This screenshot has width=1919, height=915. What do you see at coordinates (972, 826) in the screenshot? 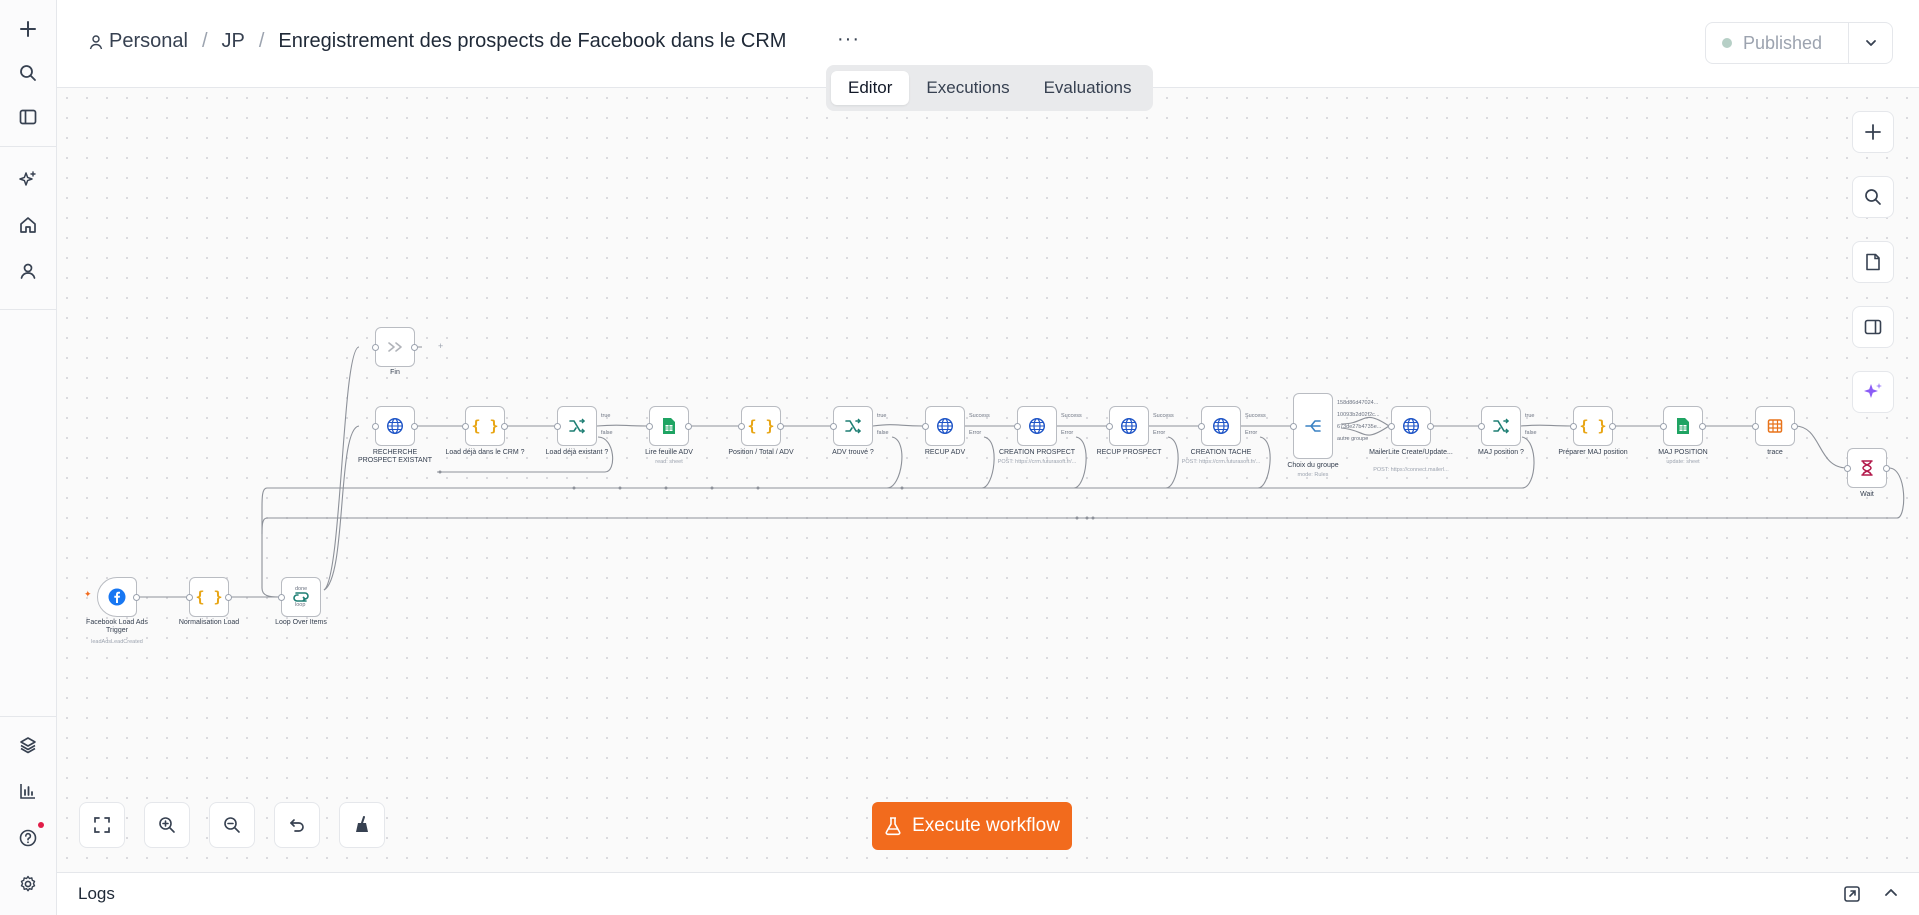
I see `execute-workflow-button: Execute workflow` at bounding box center [972, 826].